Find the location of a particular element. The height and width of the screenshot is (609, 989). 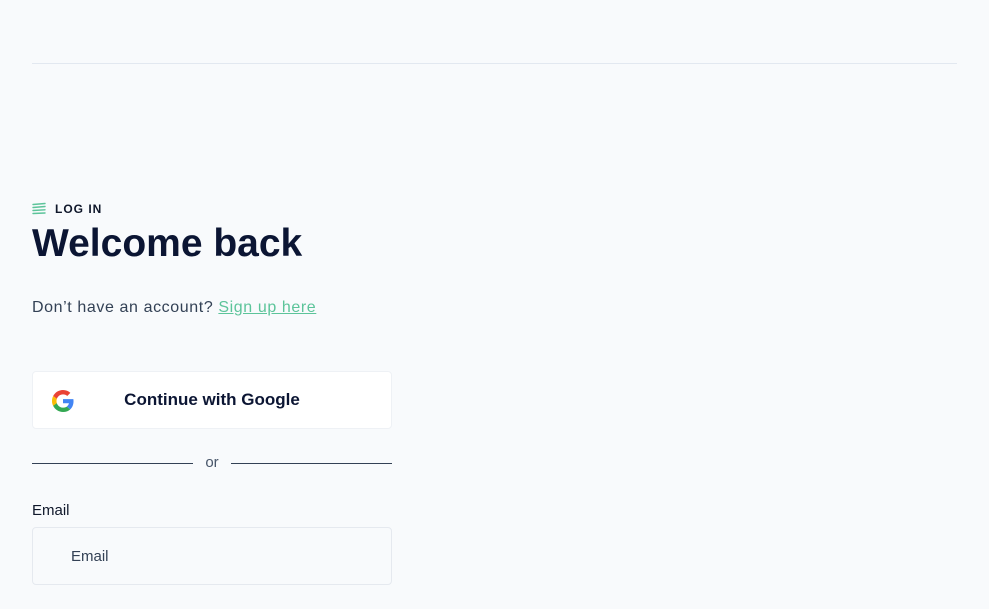

page-title: Welcome back is located at coordinates (167, 243).